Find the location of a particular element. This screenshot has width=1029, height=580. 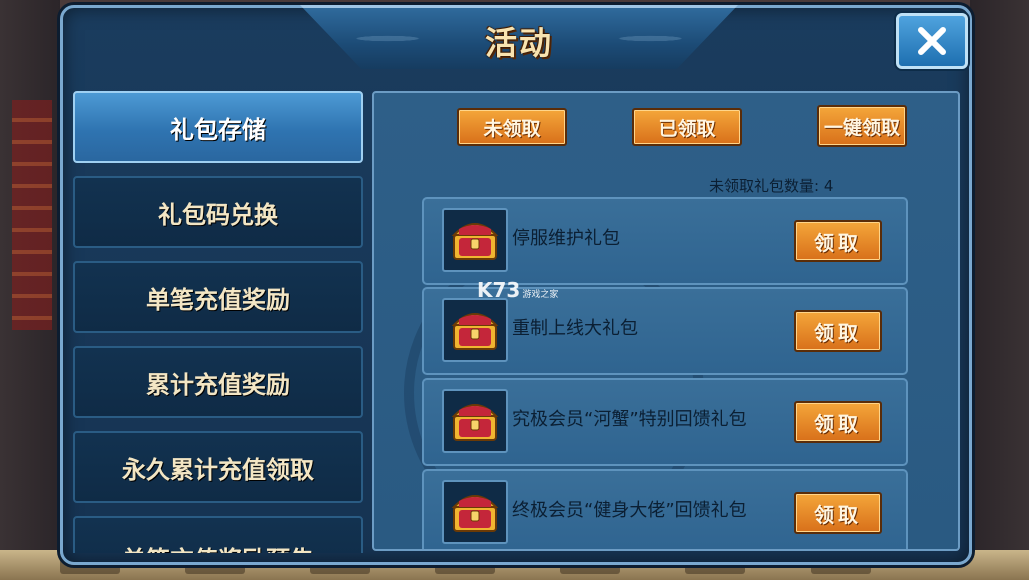

gift-row: 终极会员“健身大佬”回馈礼包 领取 is located at coordinates (665, 509).